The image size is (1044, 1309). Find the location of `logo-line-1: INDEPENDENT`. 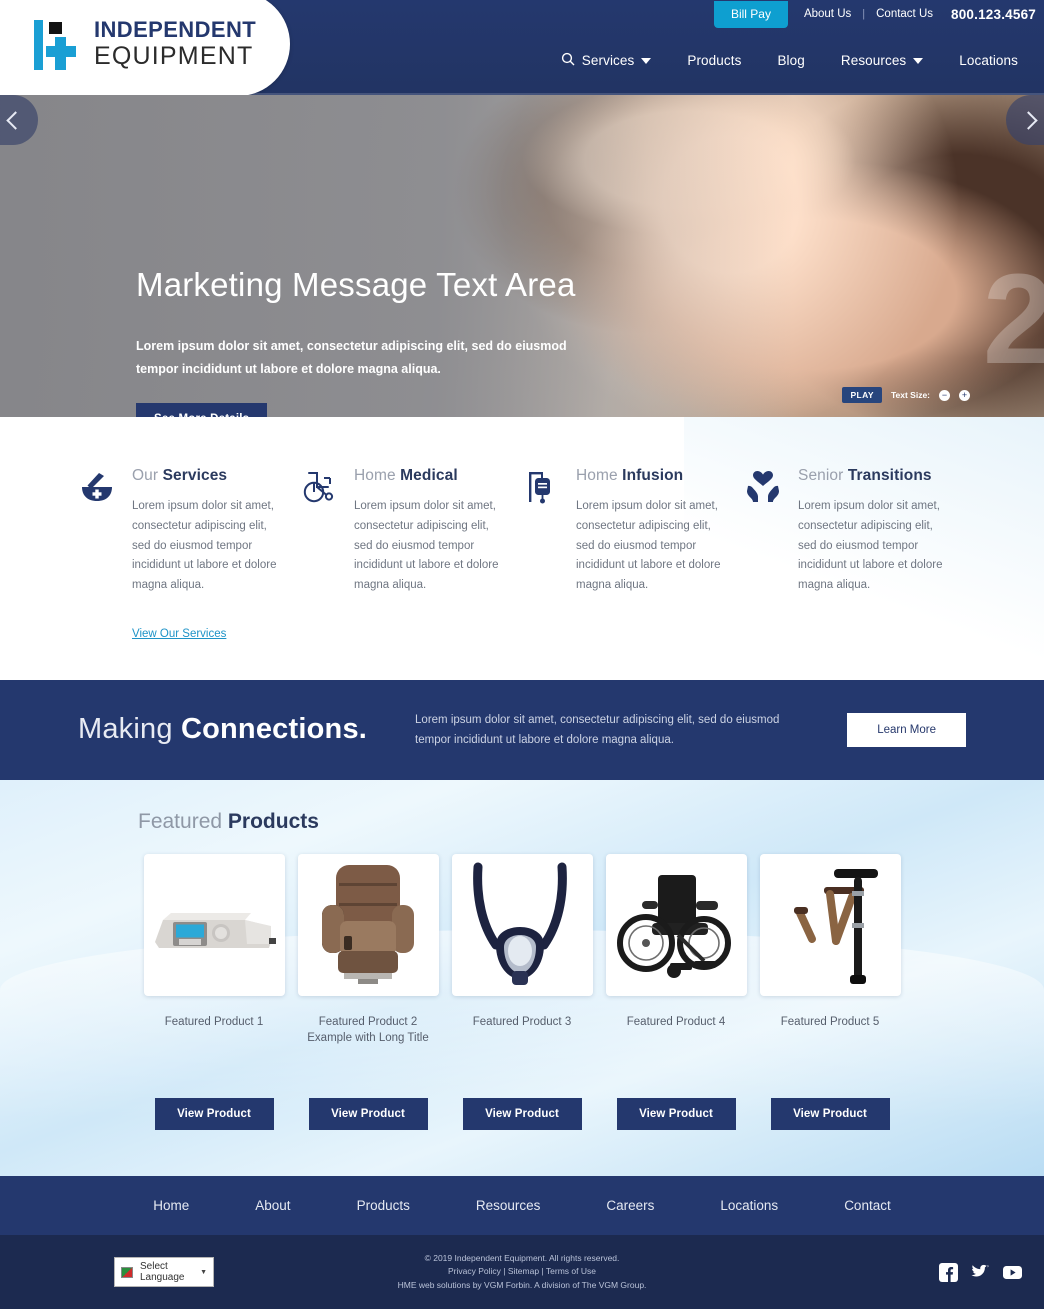

logo-line-1: INDEPENDENT is located at coordinates (175, 29).